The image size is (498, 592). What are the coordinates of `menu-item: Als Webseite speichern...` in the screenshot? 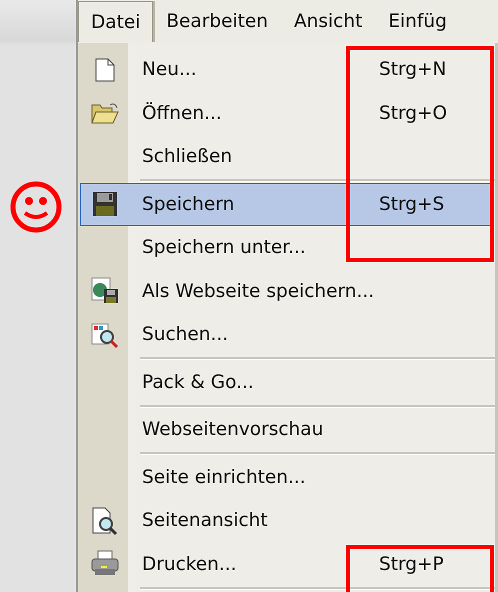 It's located at (286, 291).